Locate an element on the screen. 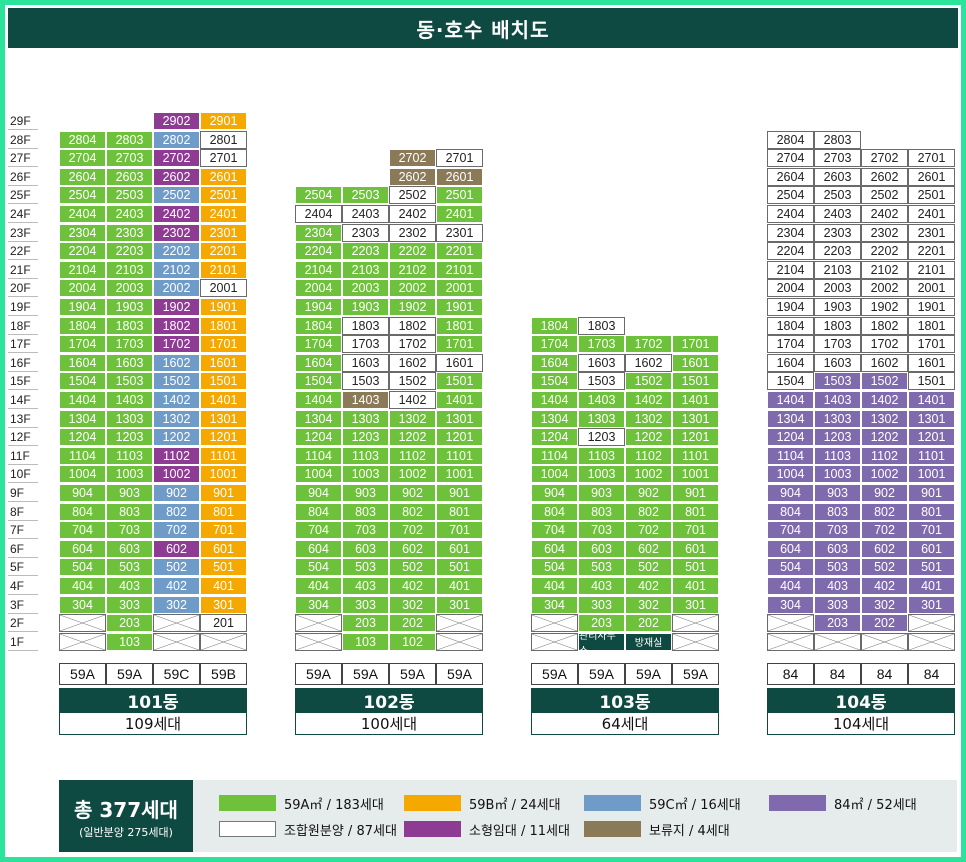 The image size is (966, 862). unit-cell: 1704 is located at coordinates (82, 344).